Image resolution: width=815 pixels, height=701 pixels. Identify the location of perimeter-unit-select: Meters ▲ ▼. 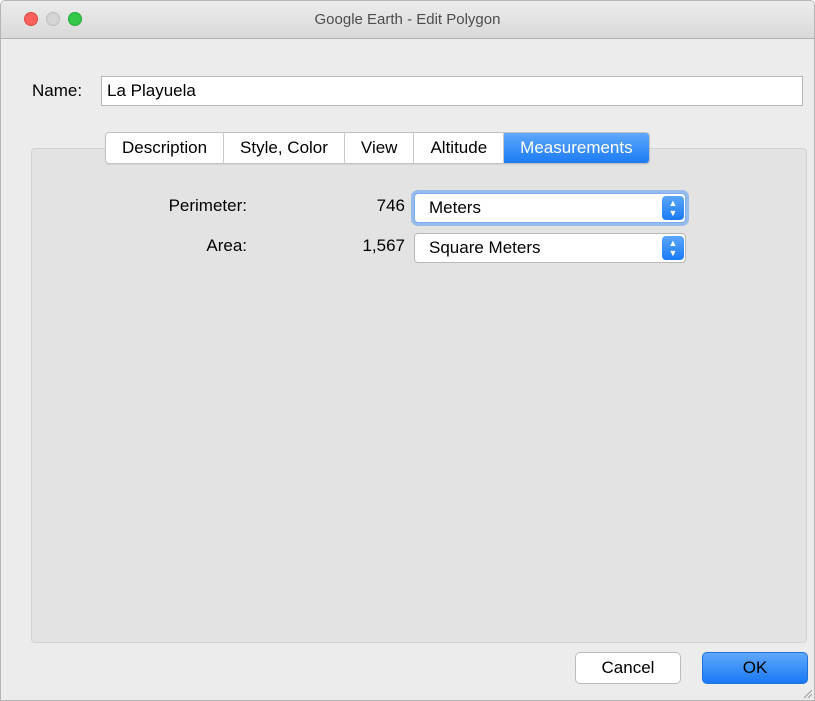
(550, 208).